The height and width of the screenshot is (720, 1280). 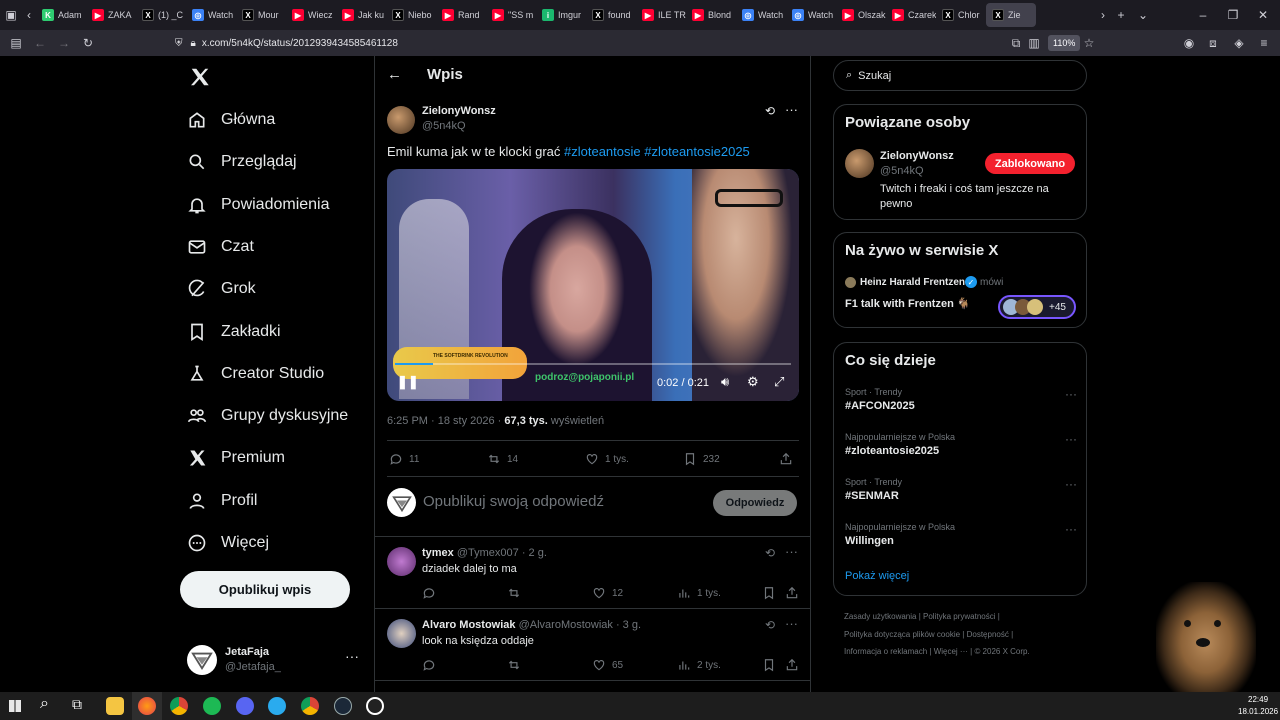 I want to click on minimize-icon: –, so click(x=1203, y=15).